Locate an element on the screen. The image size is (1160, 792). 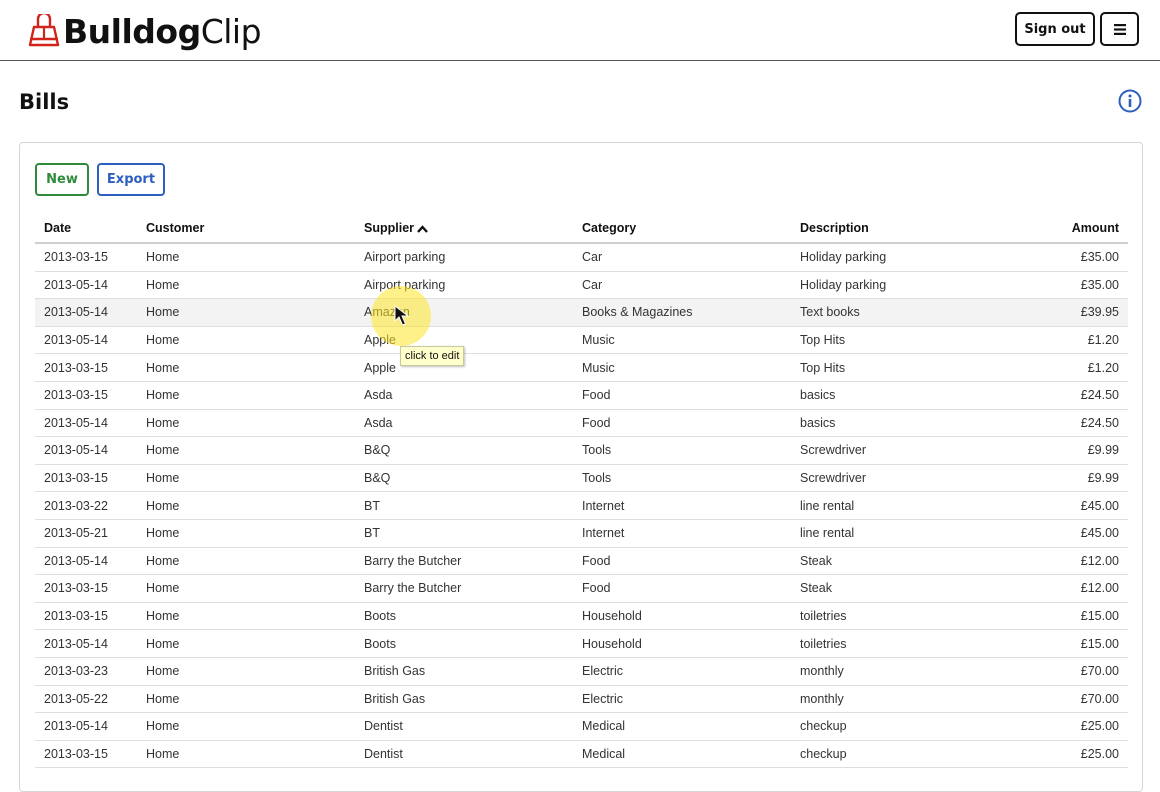
cell-category: Medical is located at coordinates (682, 754).